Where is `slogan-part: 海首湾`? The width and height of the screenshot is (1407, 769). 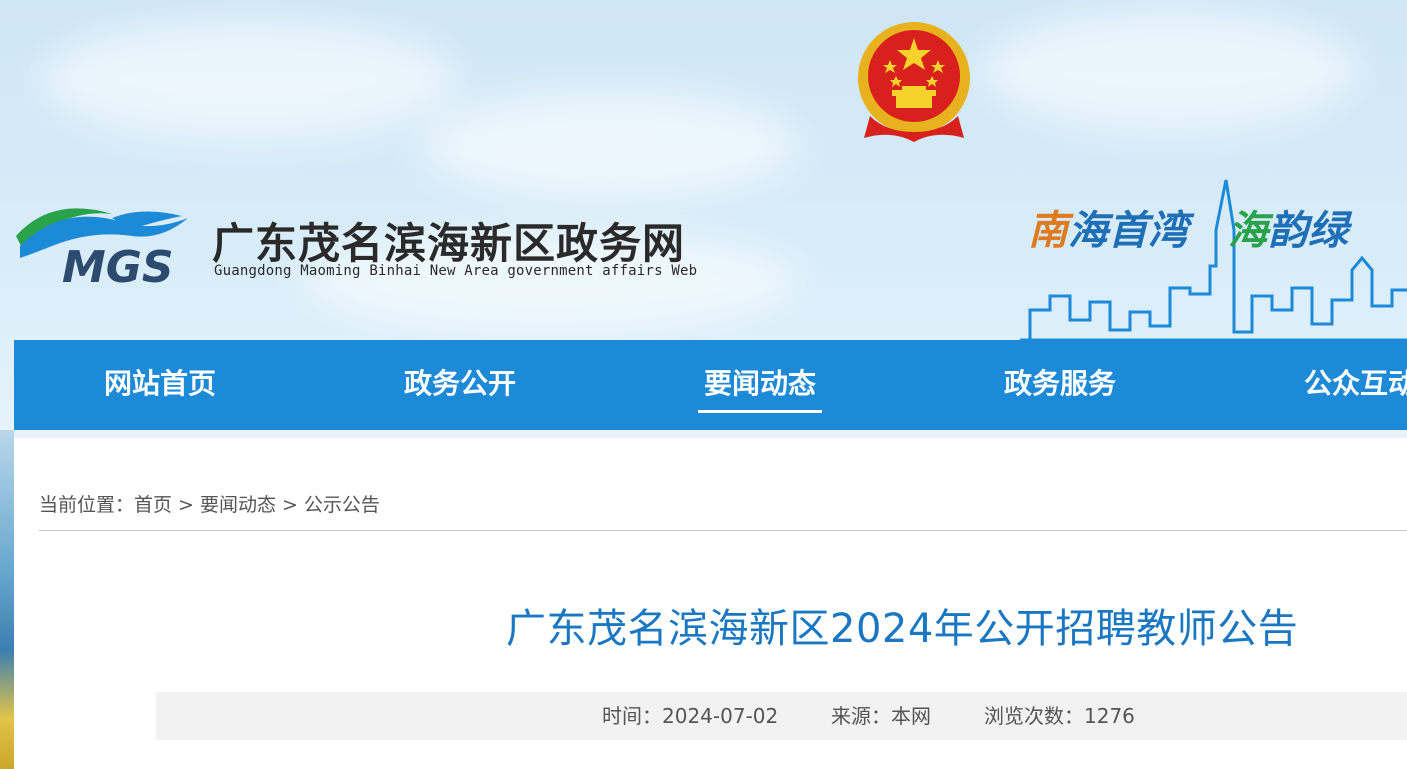
slogan-part: 海首湾 is located at coordinates (1128, 230).